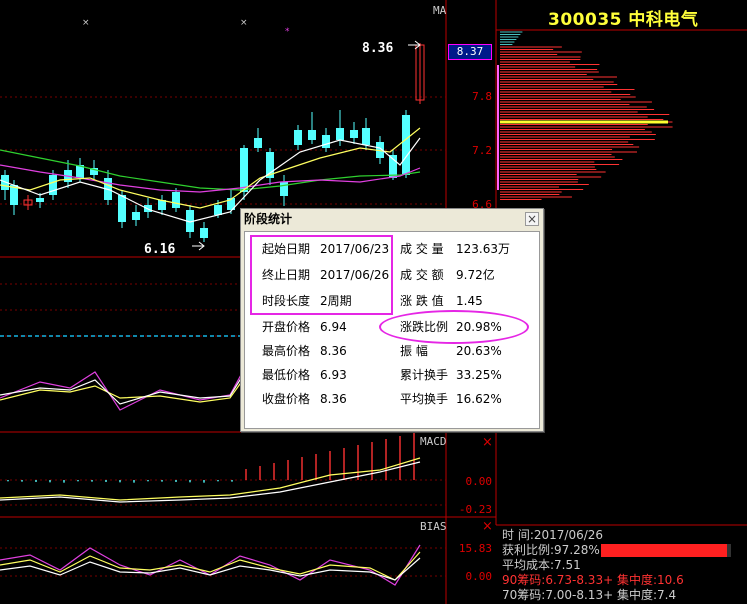  I want to click on profit-ratio-fill, so click(664, 550).